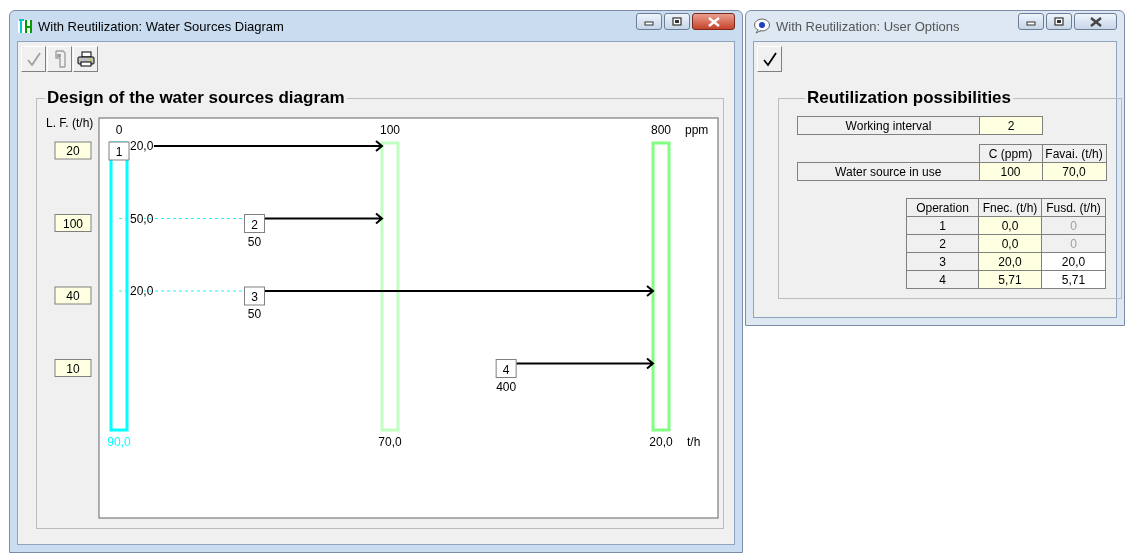 The image size is (1125, 553). I want to click on column-header: Favai. (t/h), so click(1074, 153).